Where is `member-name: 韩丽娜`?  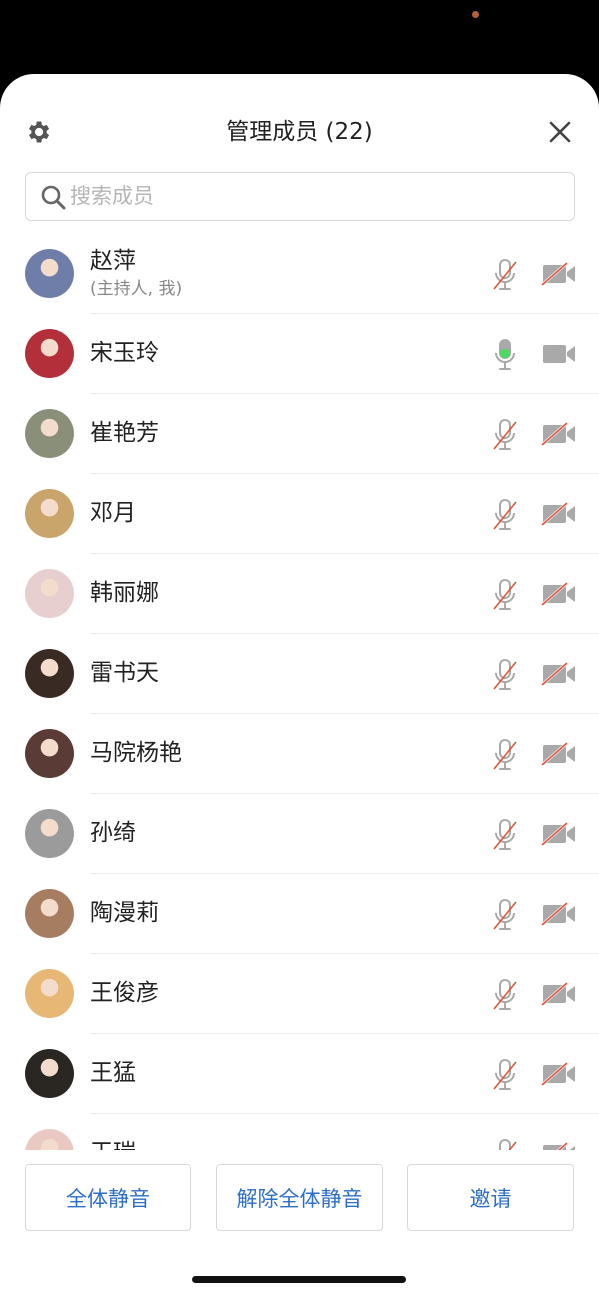
member-name: 韩丽娜 is located at coordinates (124, 593).